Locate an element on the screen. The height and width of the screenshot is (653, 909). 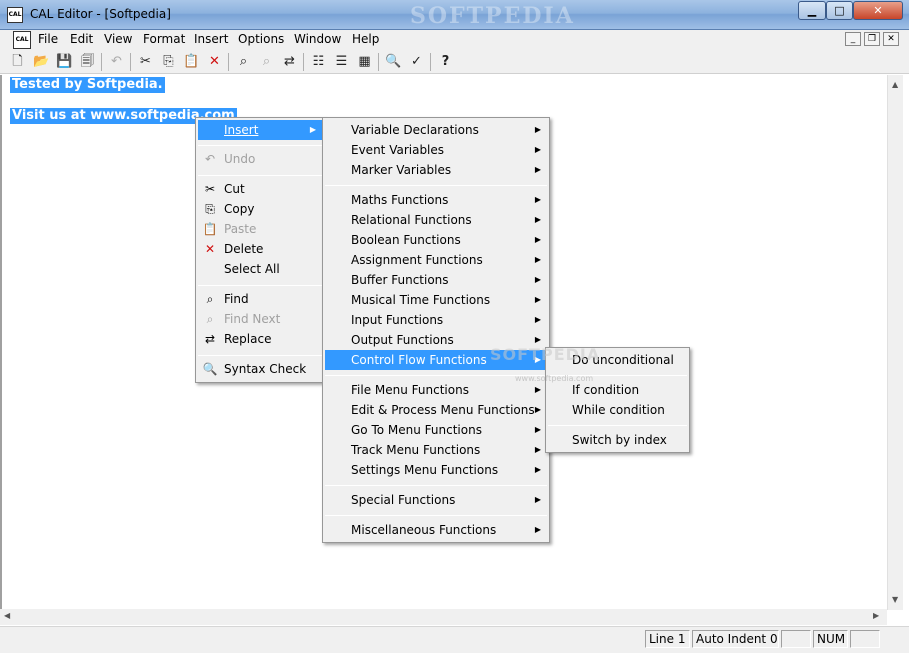
find-icon: ⌕ is located at coordinates (243, 61).